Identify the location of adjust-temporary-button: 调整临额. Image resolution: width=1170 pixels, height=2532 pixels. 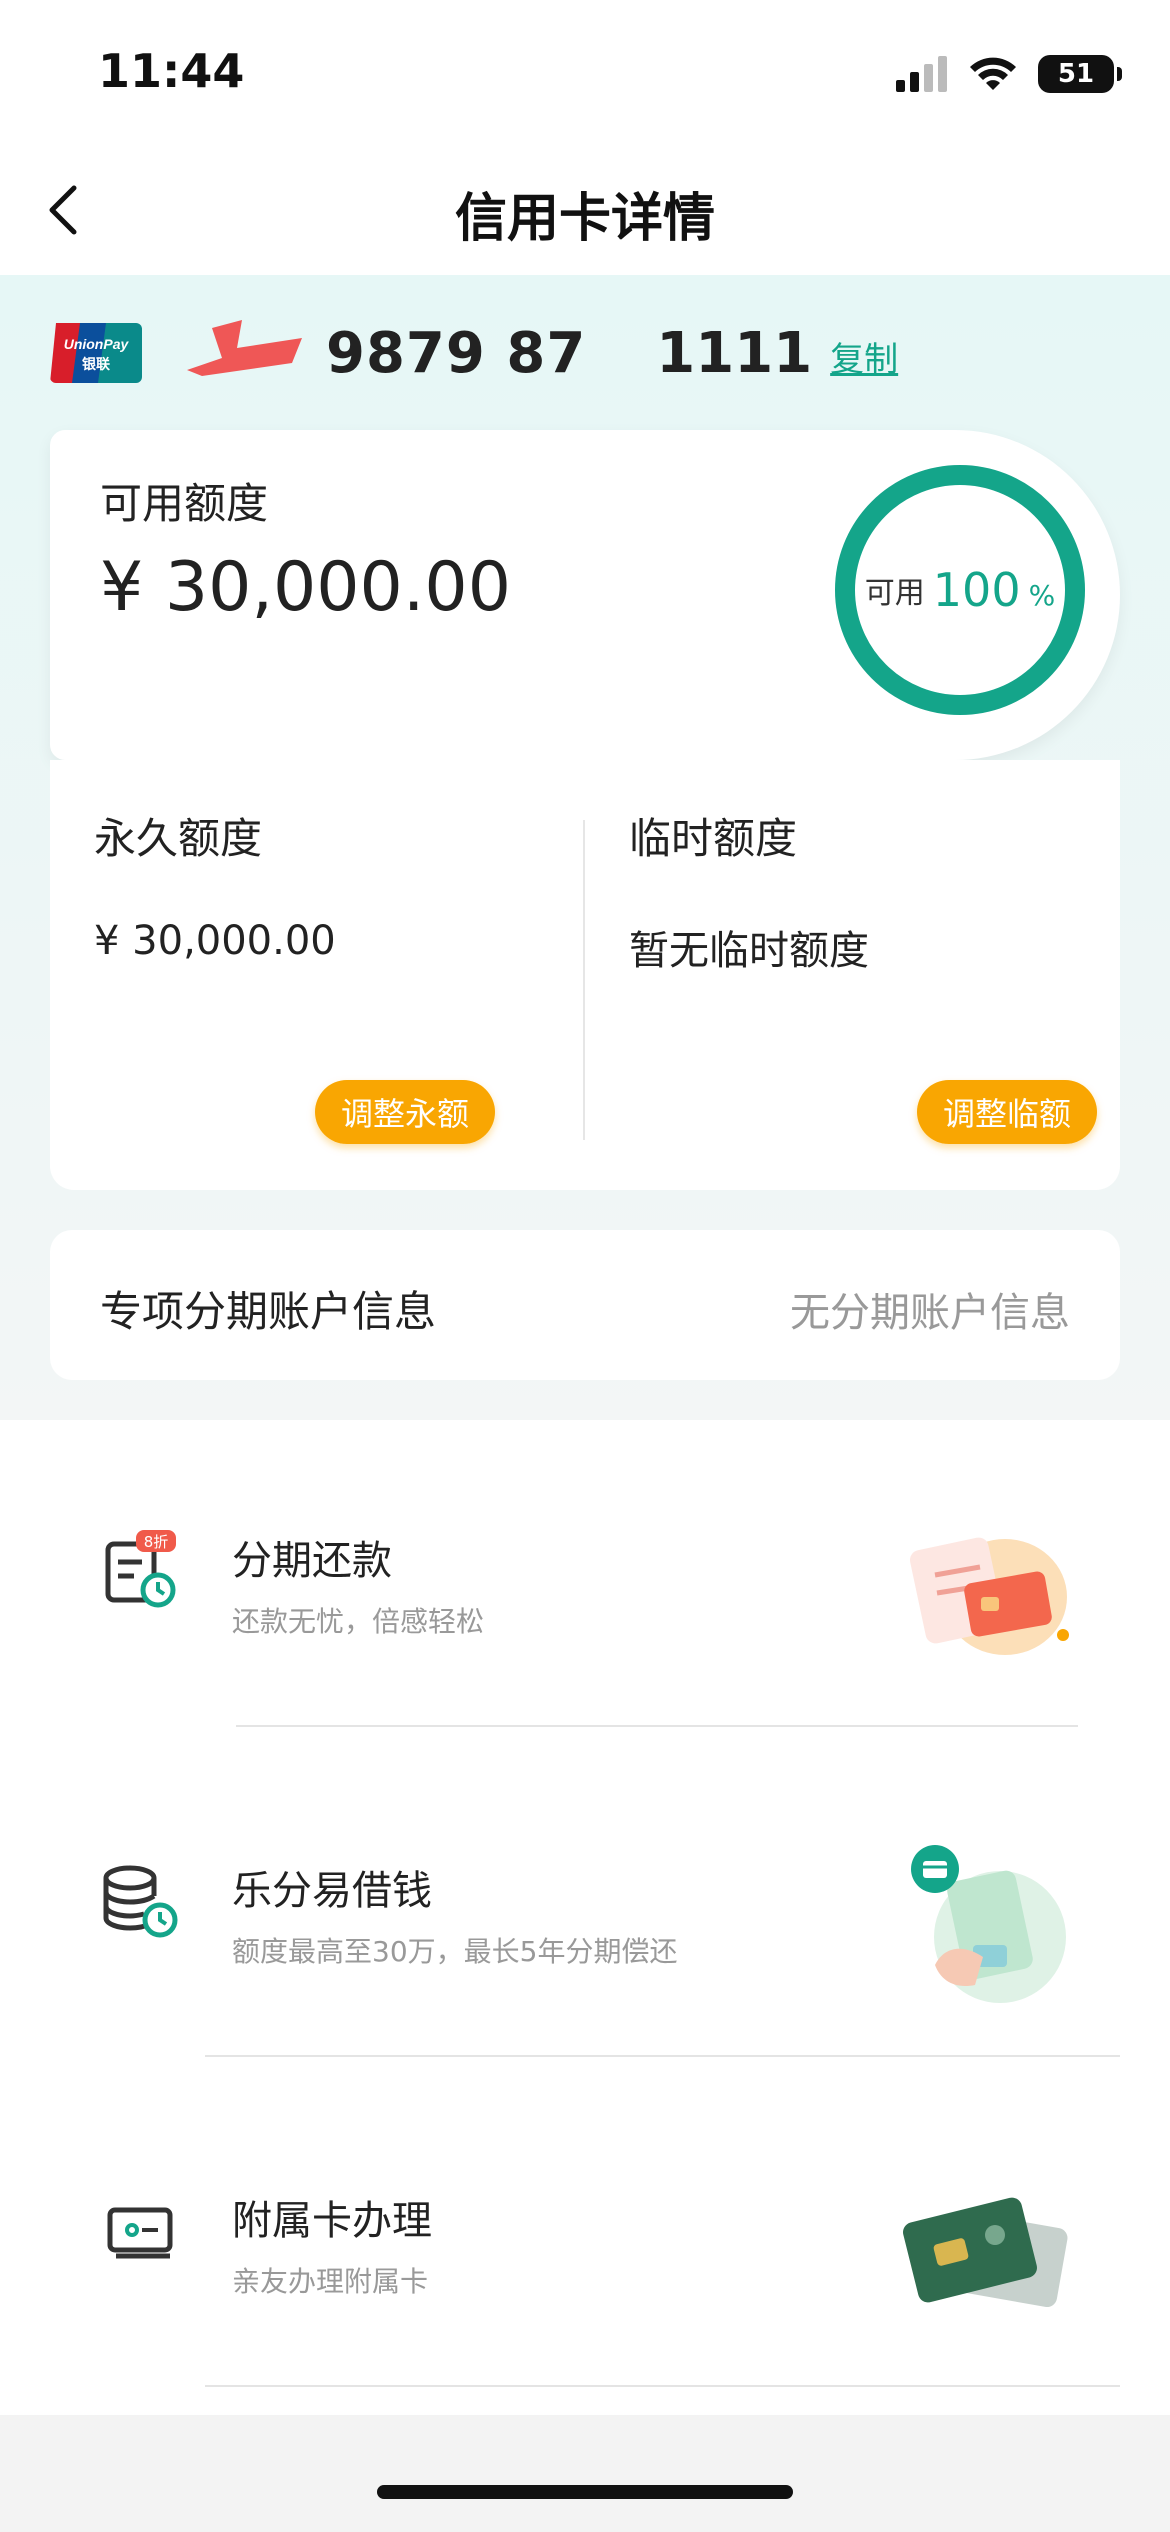
(1007, 1112).